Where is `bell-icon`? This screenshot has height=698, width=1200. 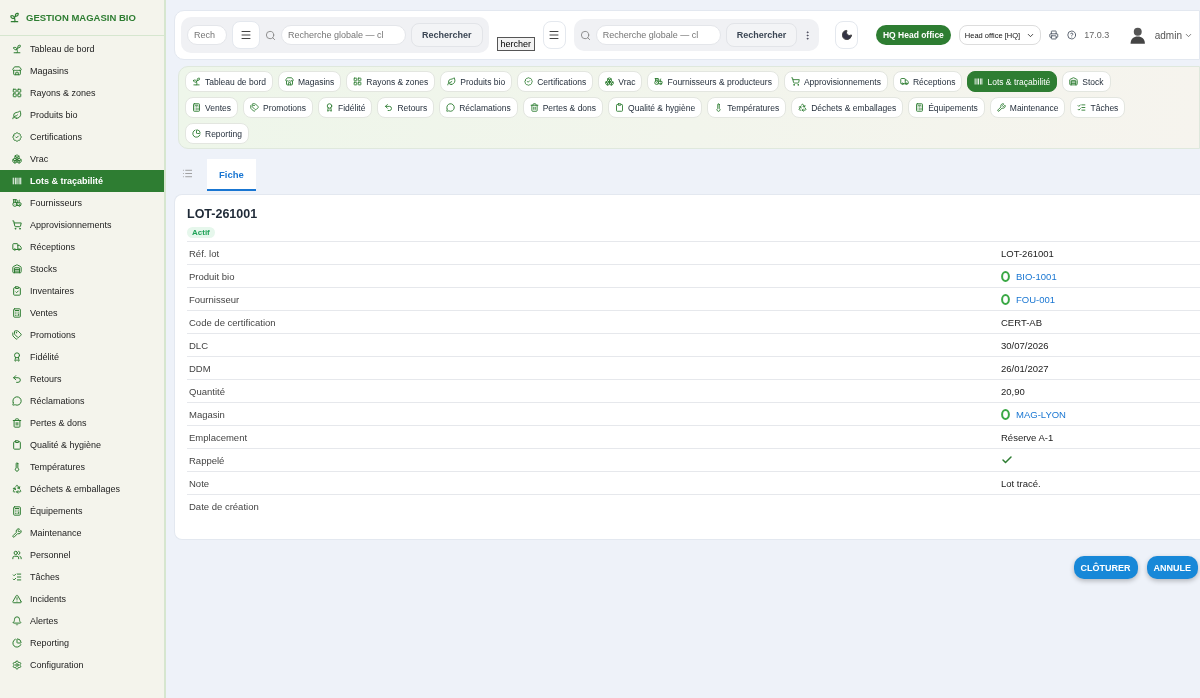 bell-icon is located at coordinates (17, 621).